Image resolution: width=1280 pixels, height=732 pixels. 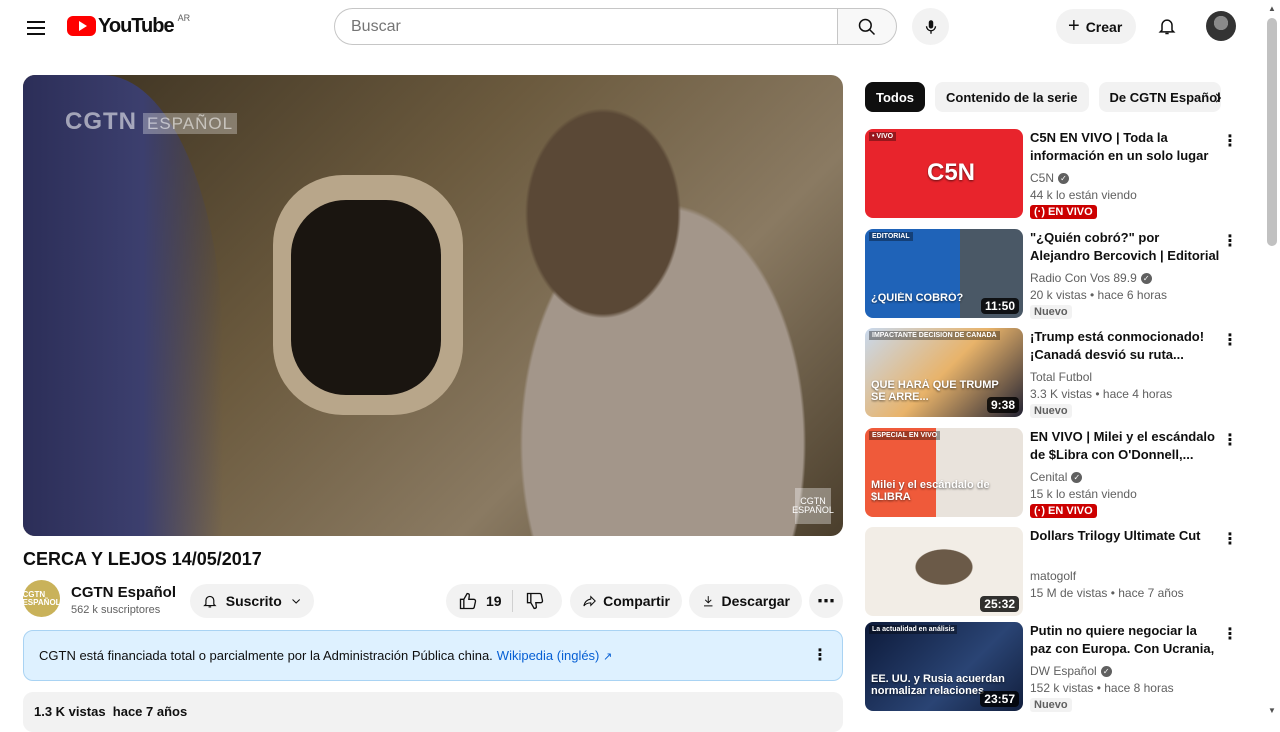 I want to click on more-actions-button: ⋯, so click(x=826, y=601).